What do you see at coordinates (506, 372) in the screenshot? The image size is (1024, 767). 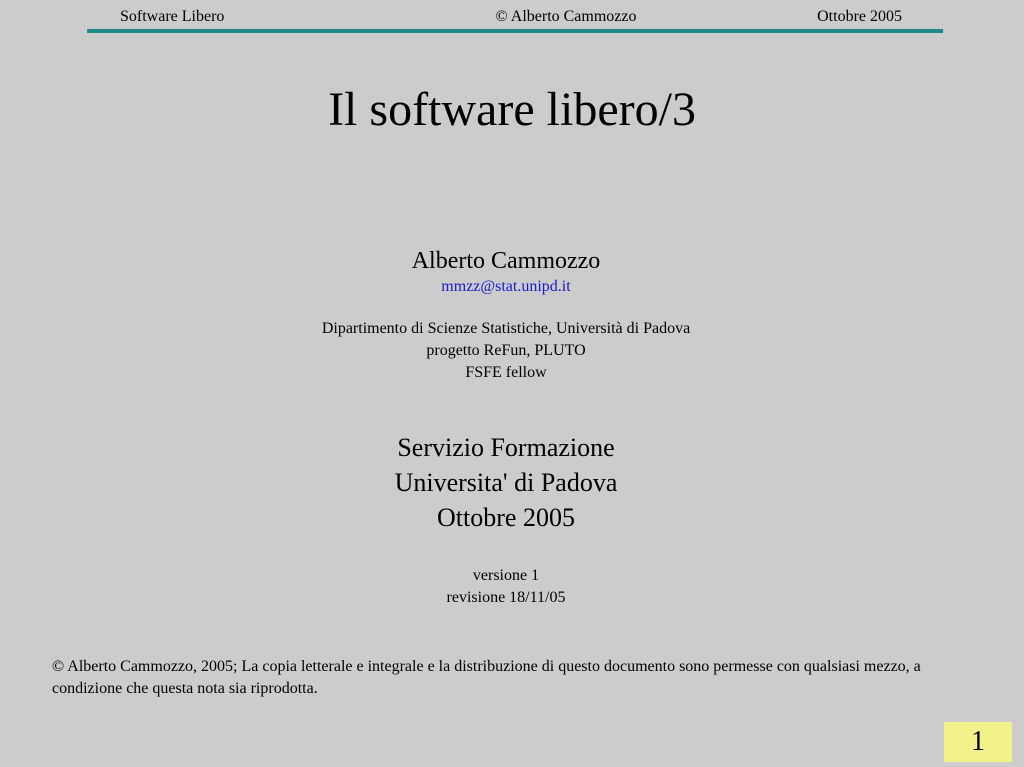 I see `affiliation-line: FSFE fellow` at bounding box center [506, 372].